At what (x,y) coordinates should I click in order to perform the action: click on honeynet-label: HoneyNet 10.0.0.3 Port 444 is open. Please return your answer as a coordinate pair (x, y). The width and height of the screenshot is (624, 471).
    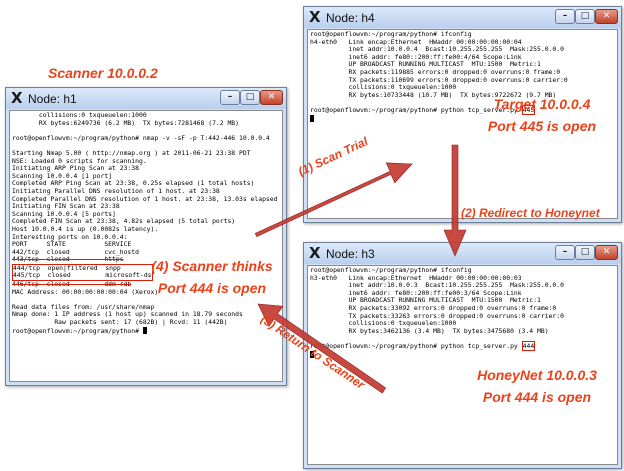
    Looking at the image, I should click on (537, 386).